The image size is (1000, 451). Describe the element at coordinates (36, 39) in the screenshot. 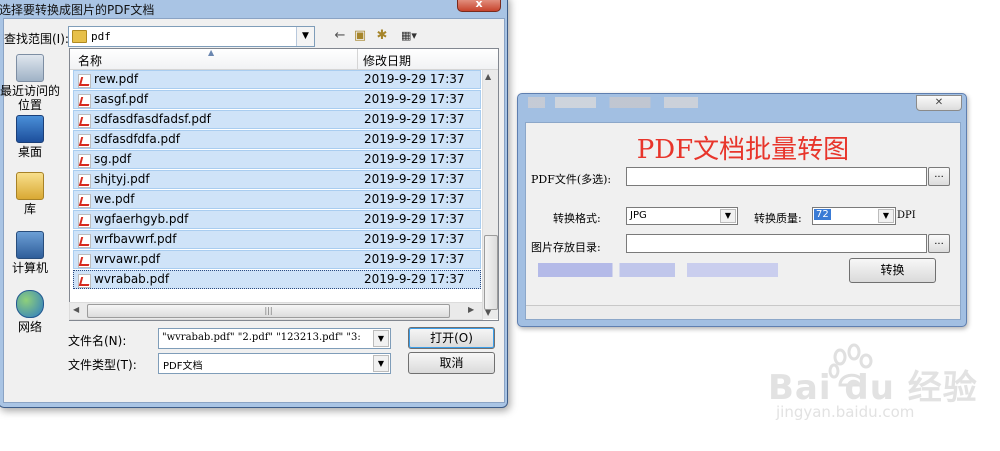

I see `look-in-label: 查找范围(I):` at that location.